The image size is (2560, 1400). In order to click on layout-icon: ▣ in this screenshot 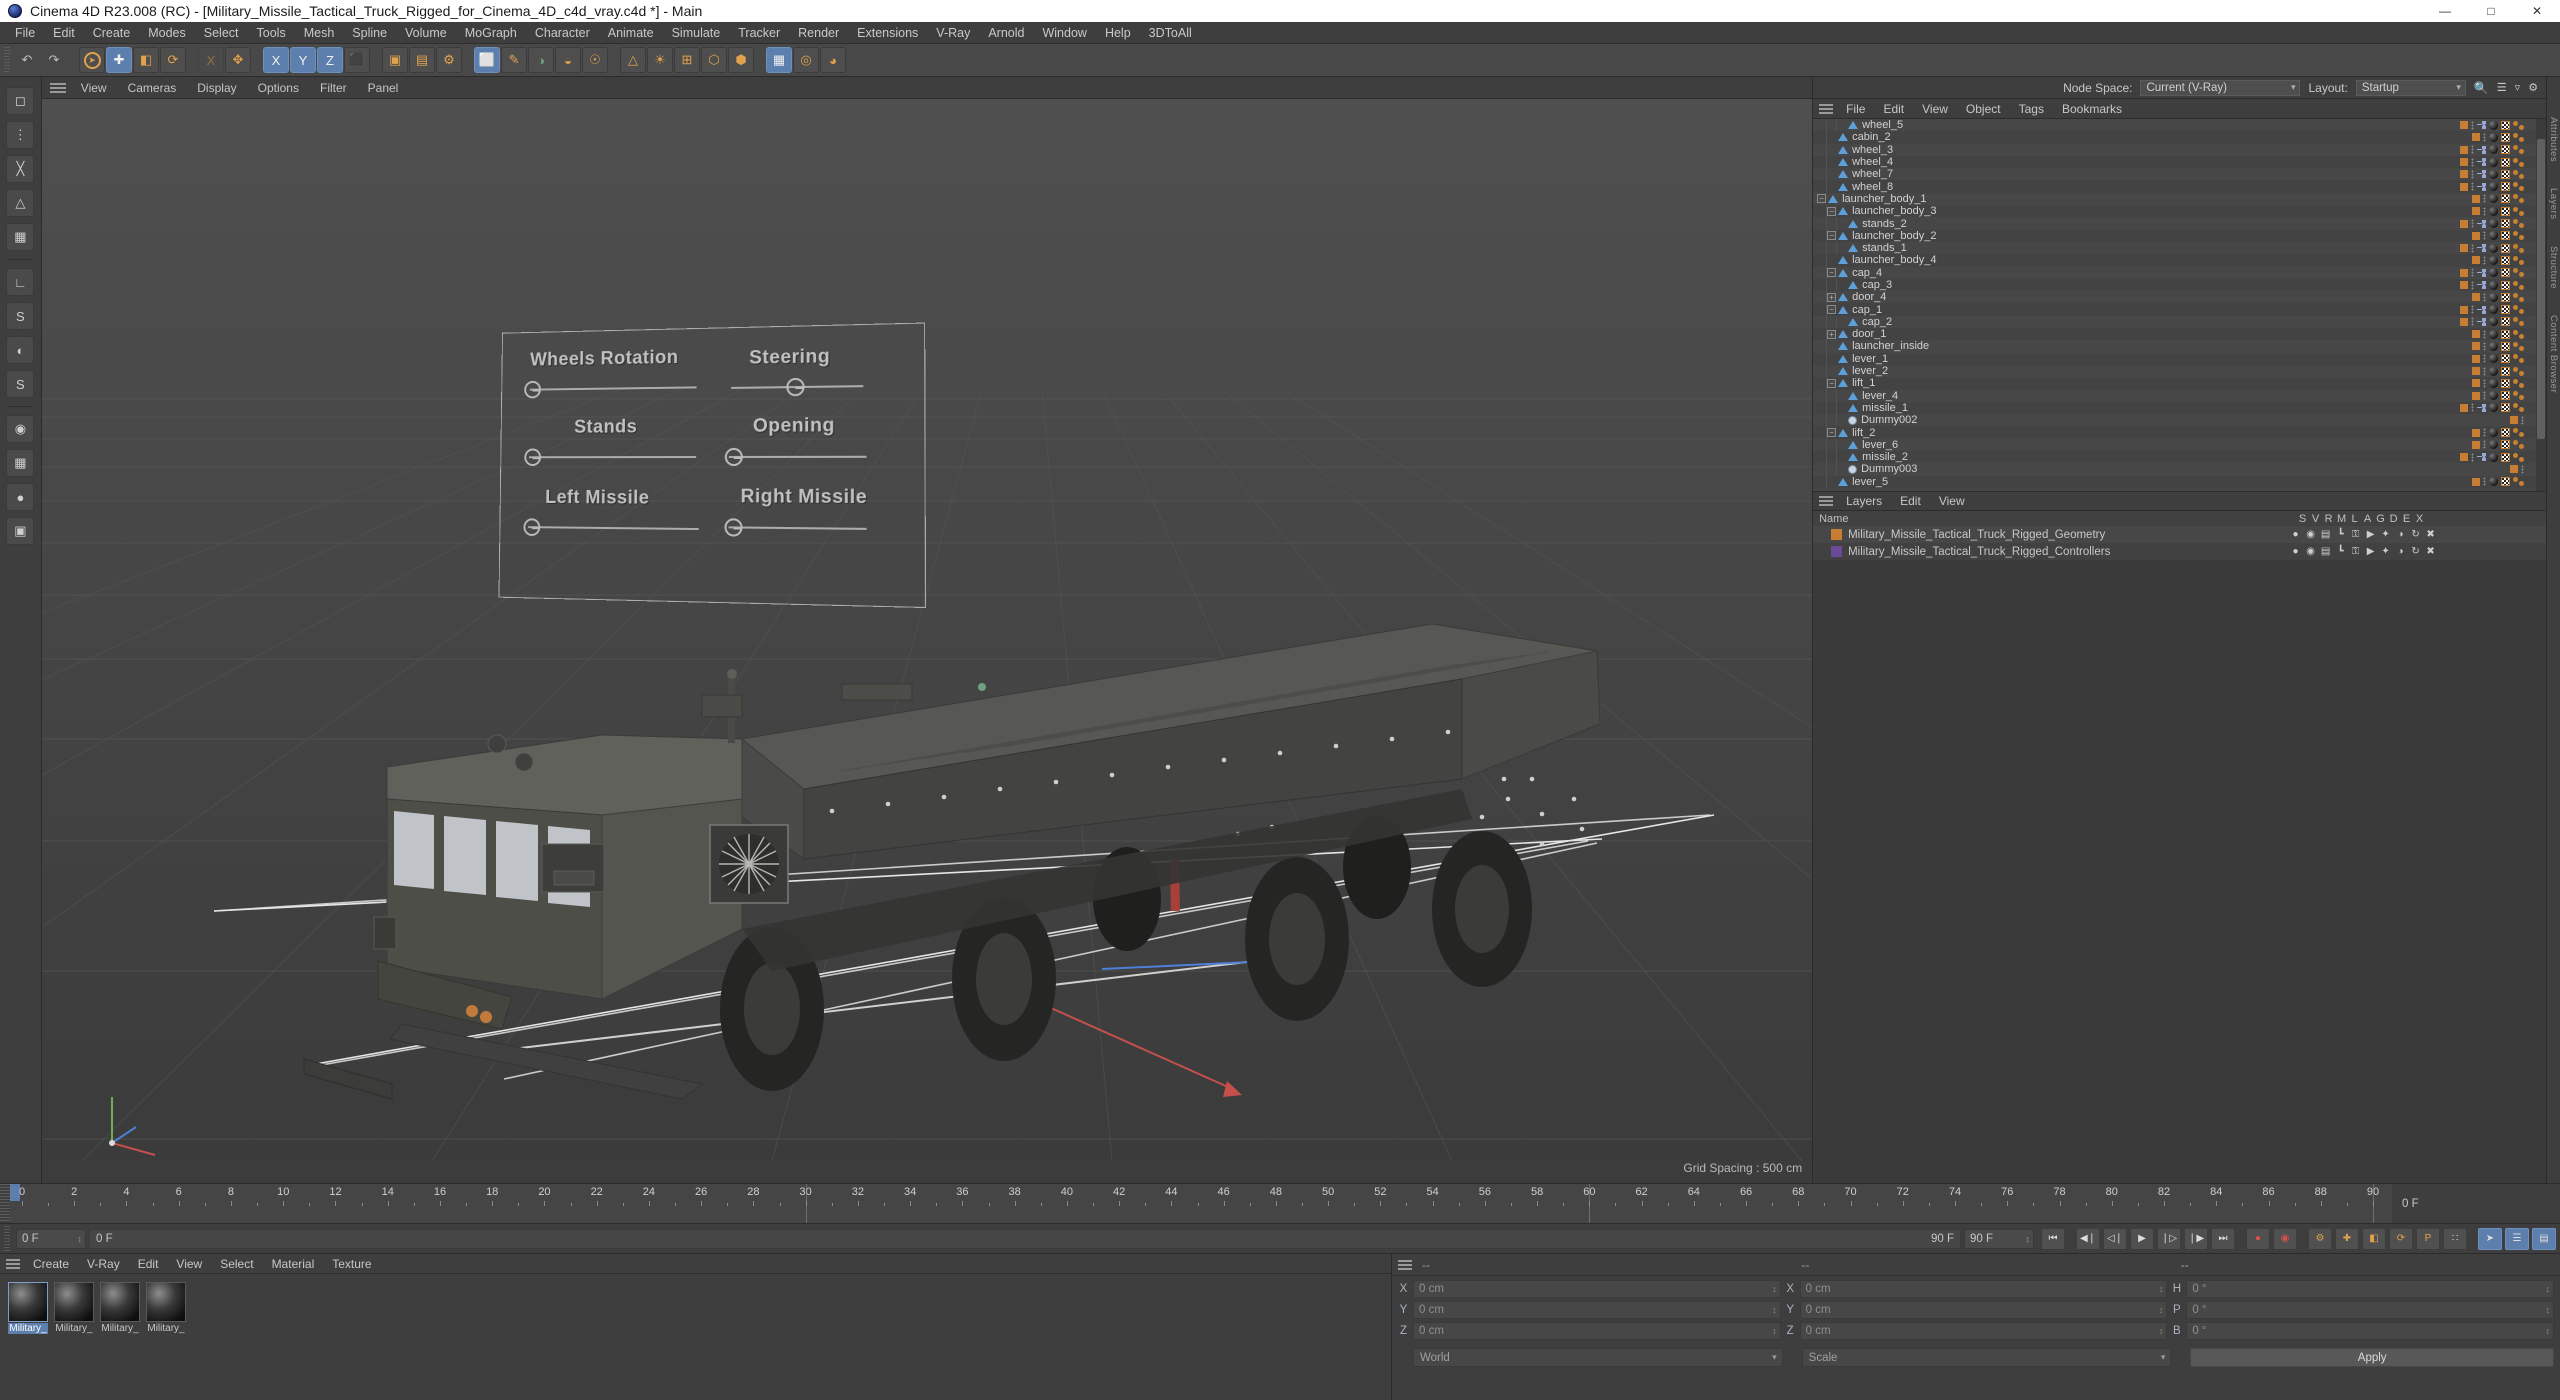, I will do `click(20, 531)`.